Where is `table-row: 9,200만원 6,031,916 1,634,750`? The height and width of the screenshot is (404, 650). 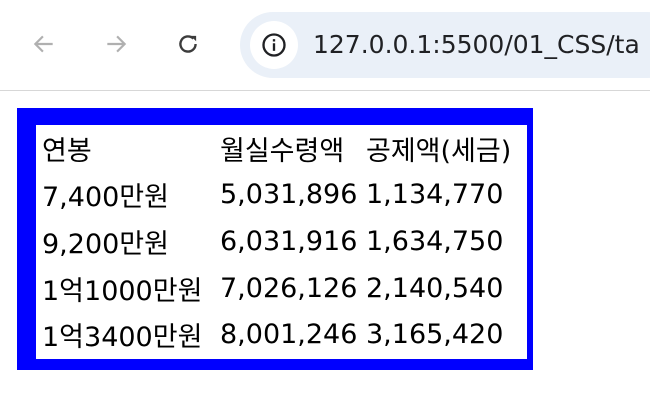
table-row: 9,200만원 6,031,916 1,634,750 is located at coordinates (281, 241).